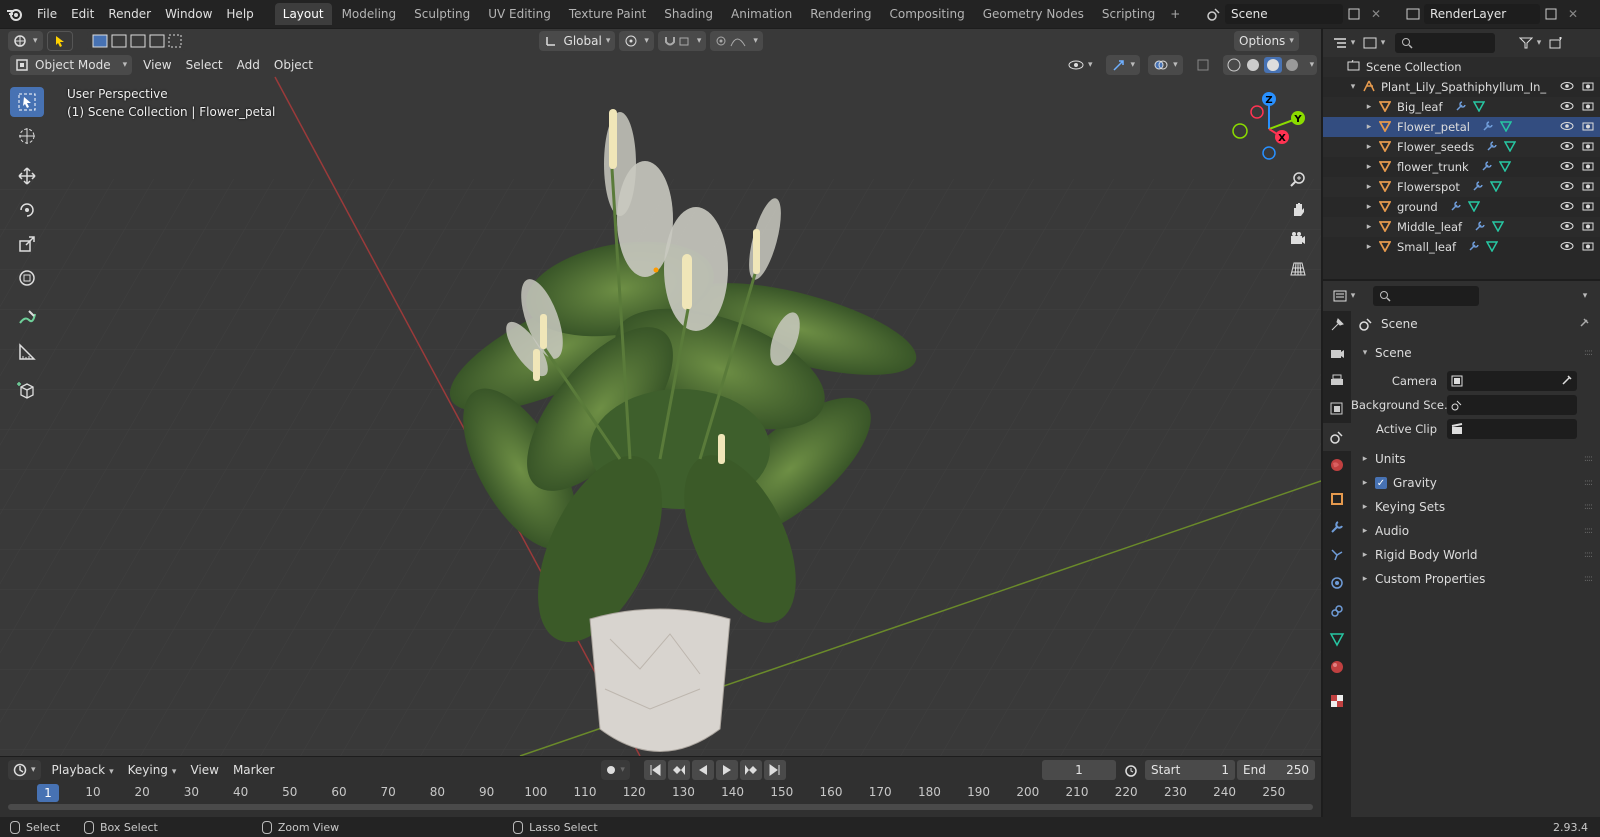 Image resolution: width=1600 pixels, height=837 pixels. What do you see at coordinates (1381, 483) in the screenshot?
I see `gravity-checkbox: ✓` at bounding box center [1381, 483].